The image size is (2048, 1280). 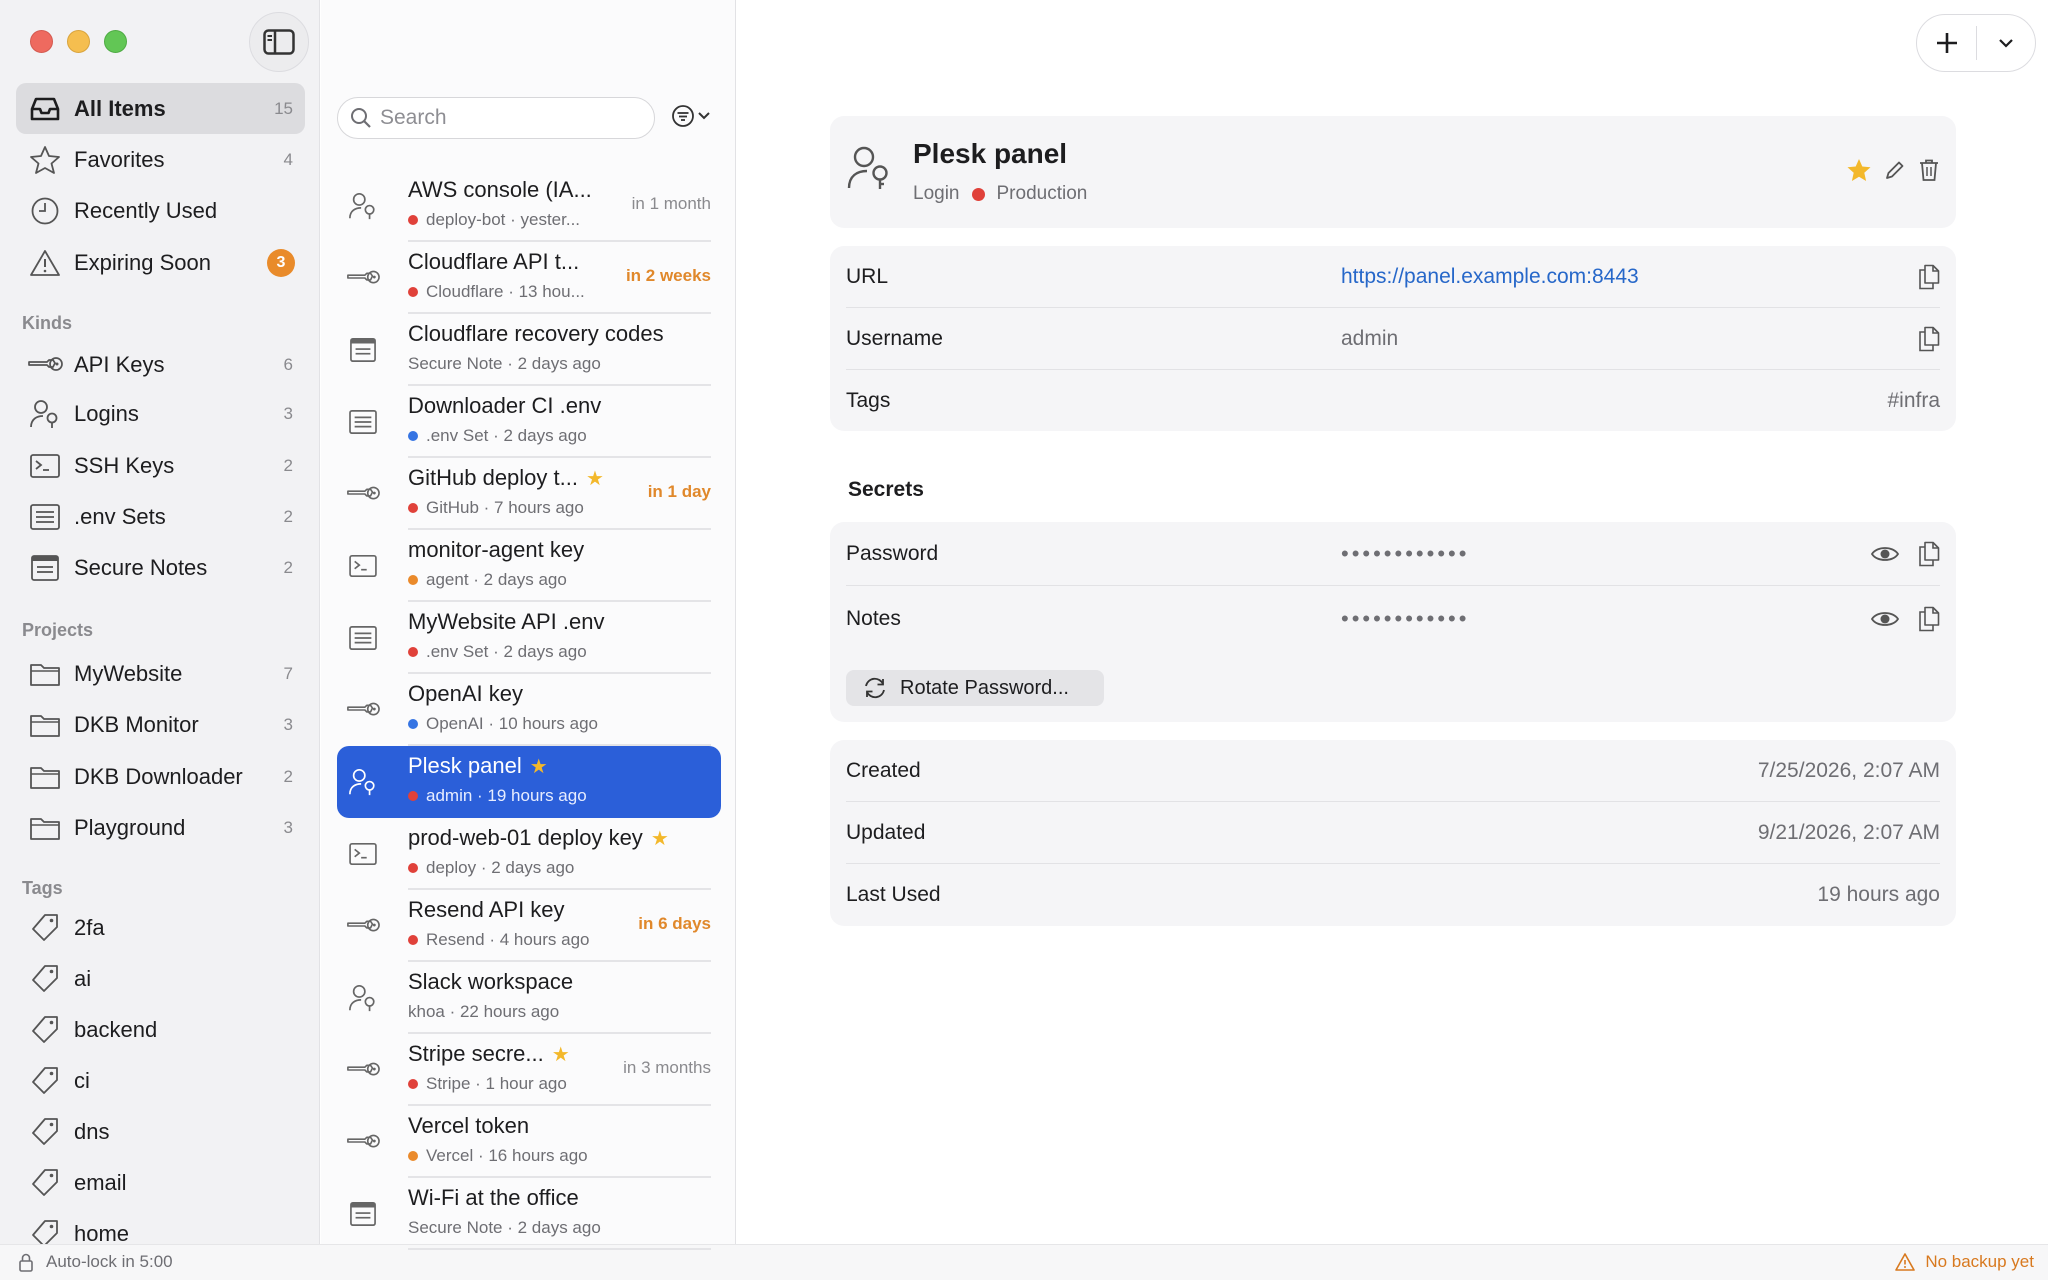 What do you see at coordinates (529, 710) in the screenshot?
I see `list-item: OpenAI key OpenAI · 10 hours ago` at bounding box center [529, 710].